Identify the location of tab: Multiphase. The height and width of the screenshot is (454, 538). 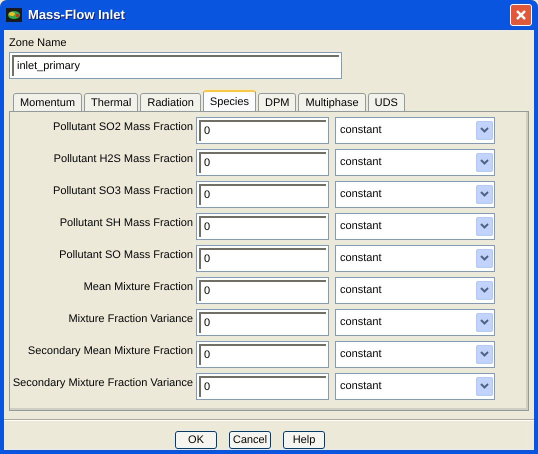
(332, 101).